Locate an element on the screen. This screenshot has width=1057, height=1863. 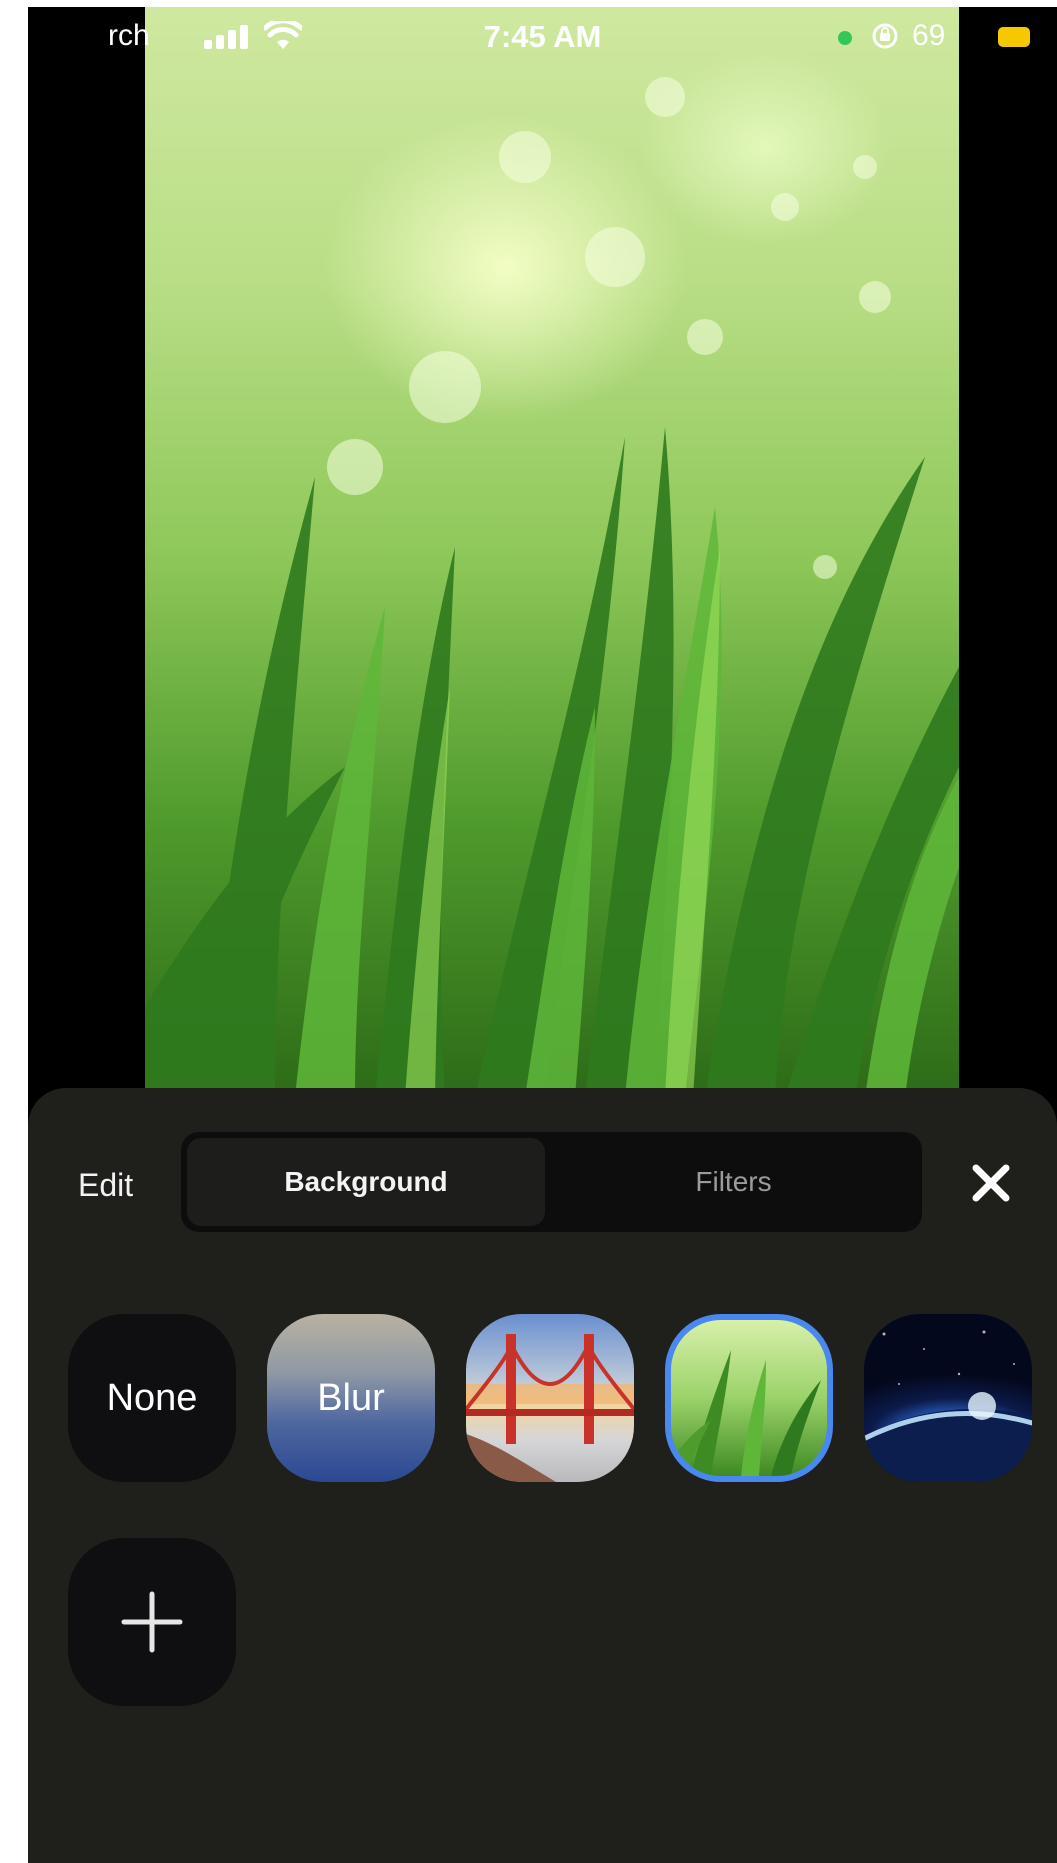
battery-percent: 69 is located at coordinates (929, 35).